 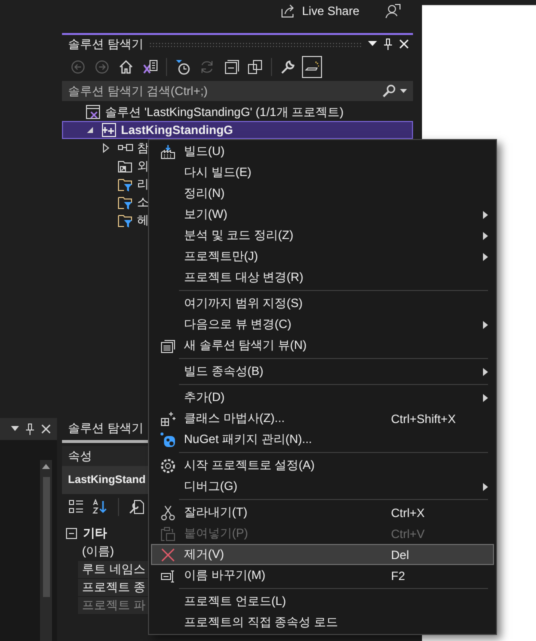 What do you see at coordinates (80, 456) in the screenshot?
I see `panel-title: 속성` at bounding box center [80, 456].